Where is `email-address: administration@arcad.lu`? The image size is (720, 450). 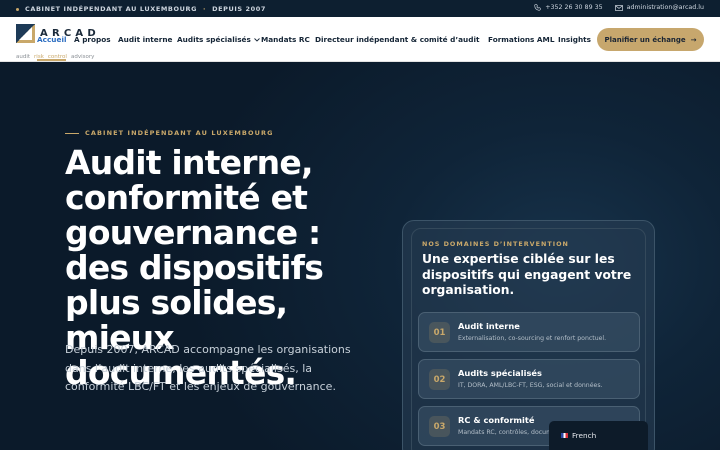
email-address: administration@arcad.lu is located at coordinates (665, 7).